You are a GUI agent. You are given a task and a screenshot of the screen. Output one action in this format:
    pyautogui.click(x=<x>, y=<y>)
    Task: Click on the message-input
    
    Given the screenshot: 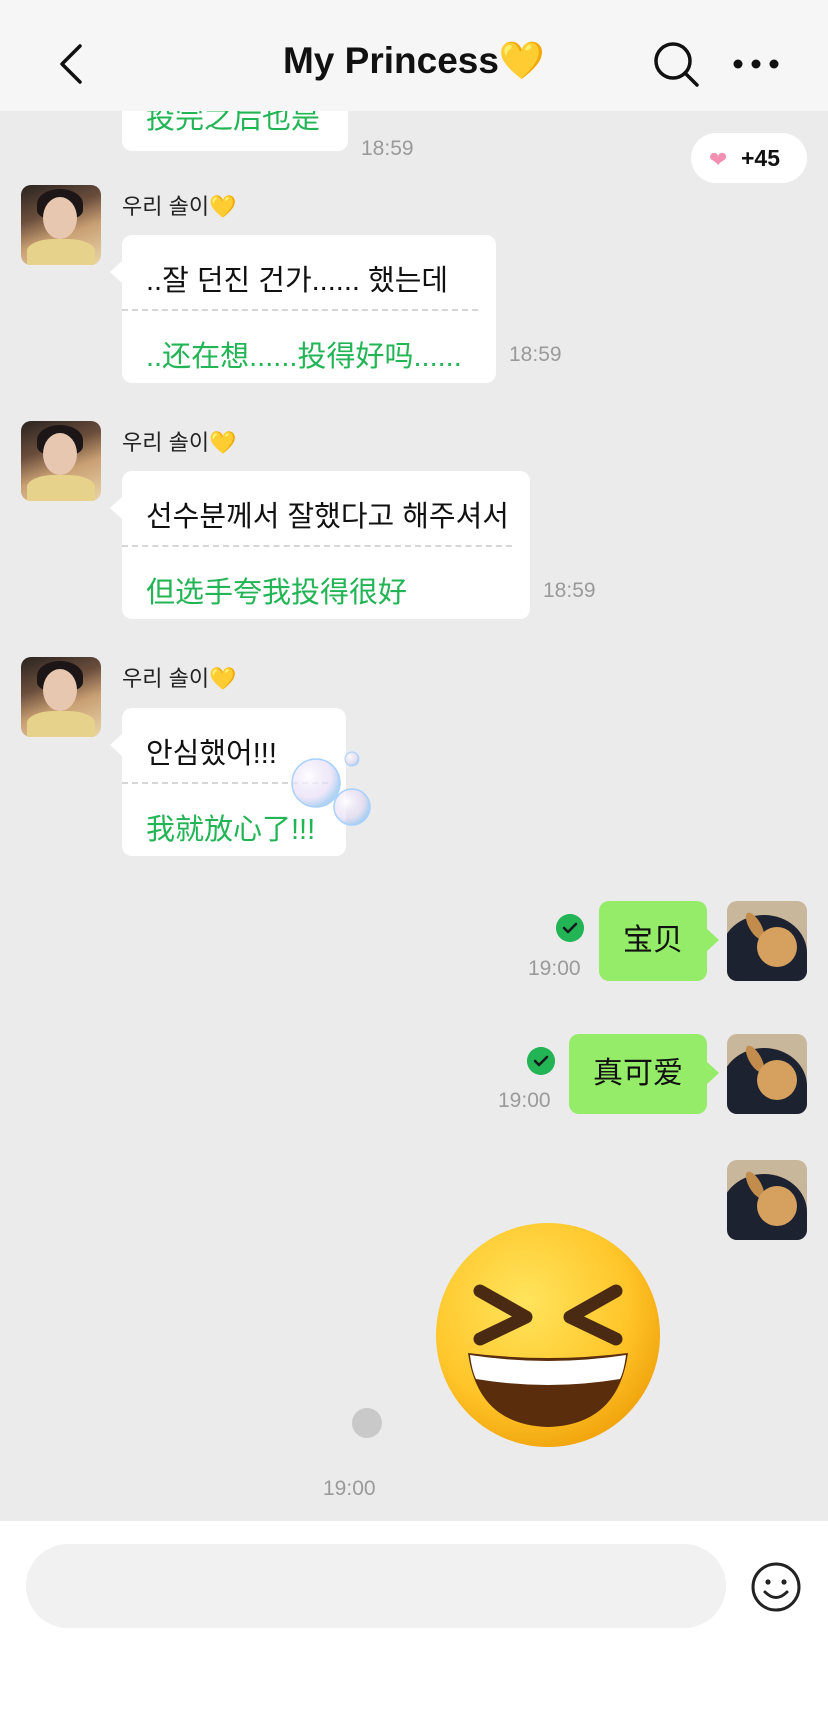 What is the action you would take?
    pyautogui.click(x=376, y=1586)
    